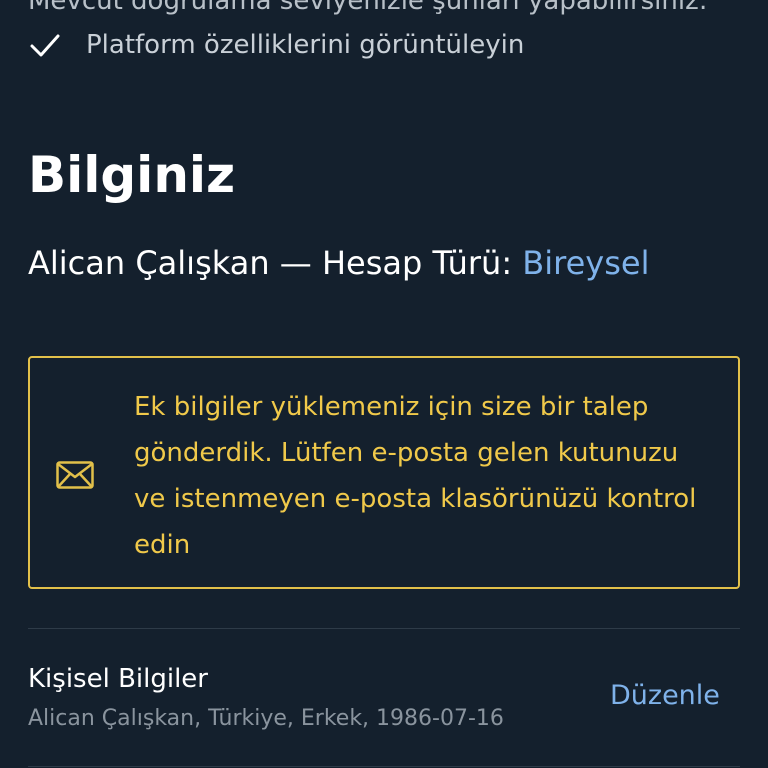 The image size is (768, 768). Describe the element at coordinates (45, 45) in the screenshot. I see `check-icon` at that location.